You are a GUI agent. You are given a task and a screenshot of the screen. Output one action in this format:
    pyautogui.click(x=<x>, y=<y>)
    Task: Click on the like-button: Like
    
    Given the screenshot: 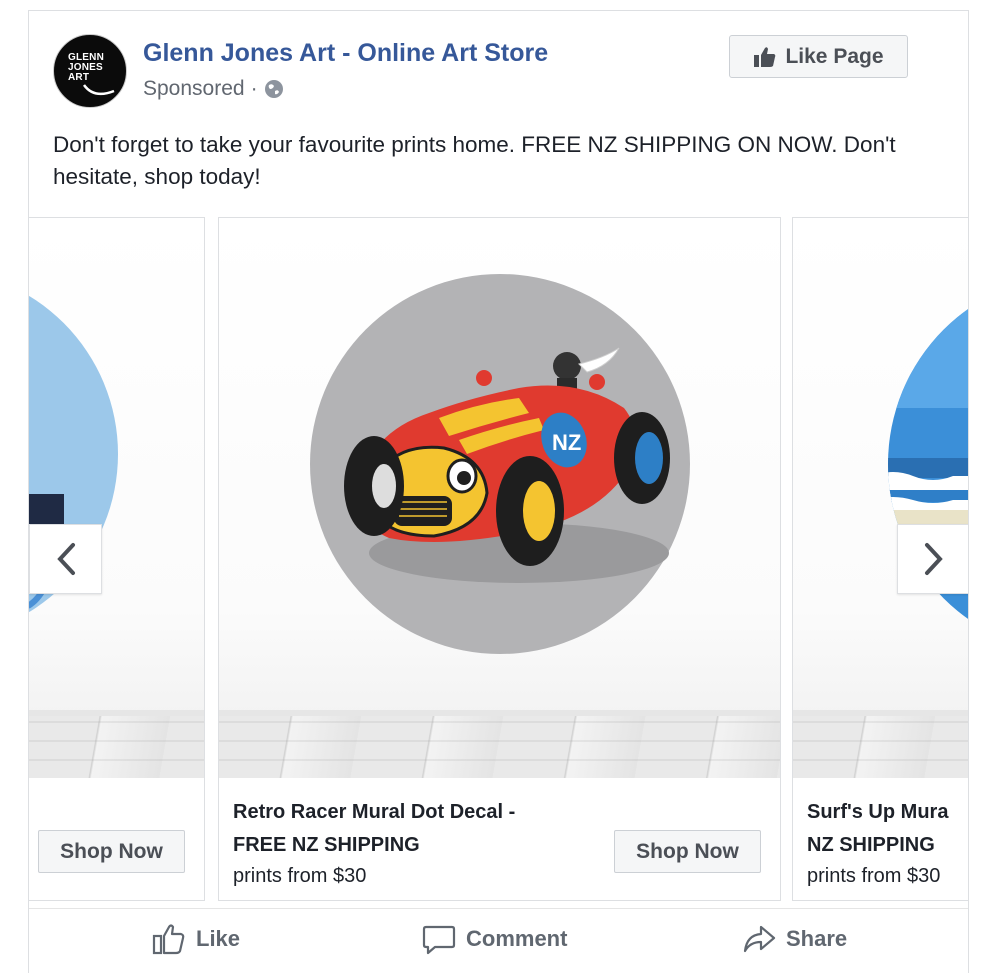 What is the action you would take?
    pyautogui.click(x=196, y=939)
    